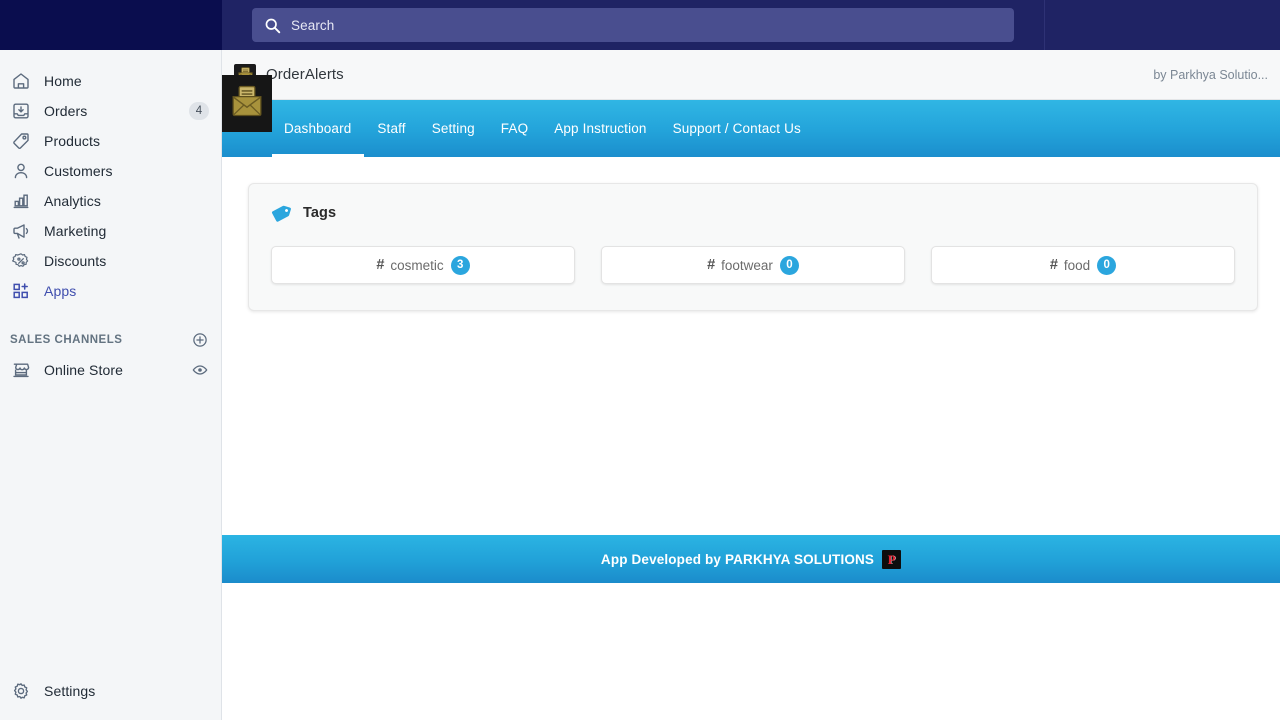 The width and height of the screenshot is (1280, 720). What do you see at coordinates (21, 171) in the screenshot?
I see `customers-icon` at bounding box center [21, 171].